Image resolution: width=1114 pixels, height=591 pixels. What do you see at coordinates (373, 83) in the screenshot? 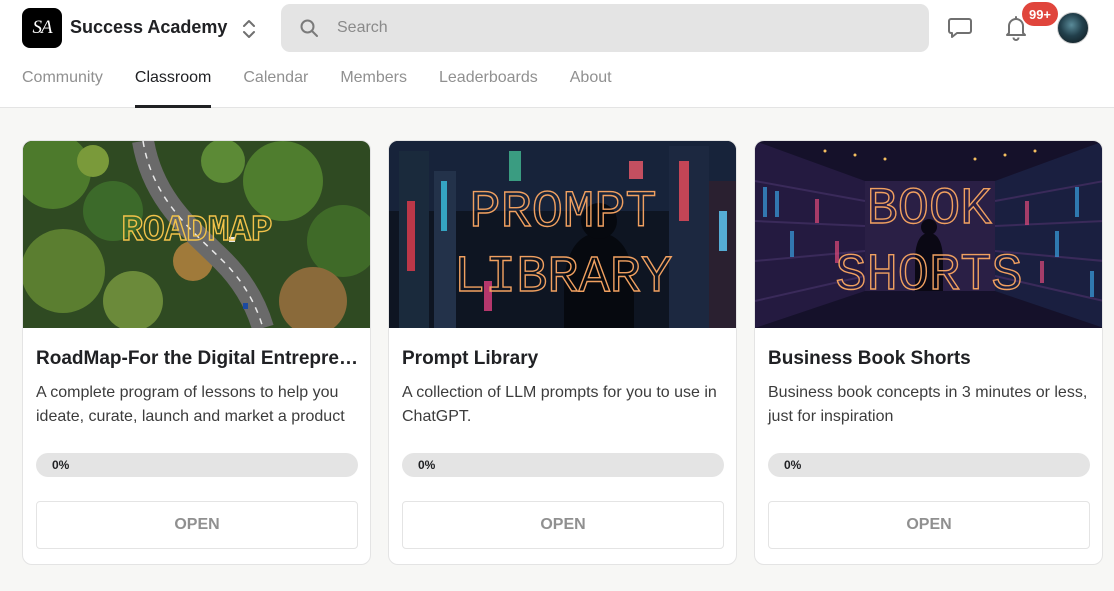
I see `tab-members: Members` at bounding box center [373, 83].